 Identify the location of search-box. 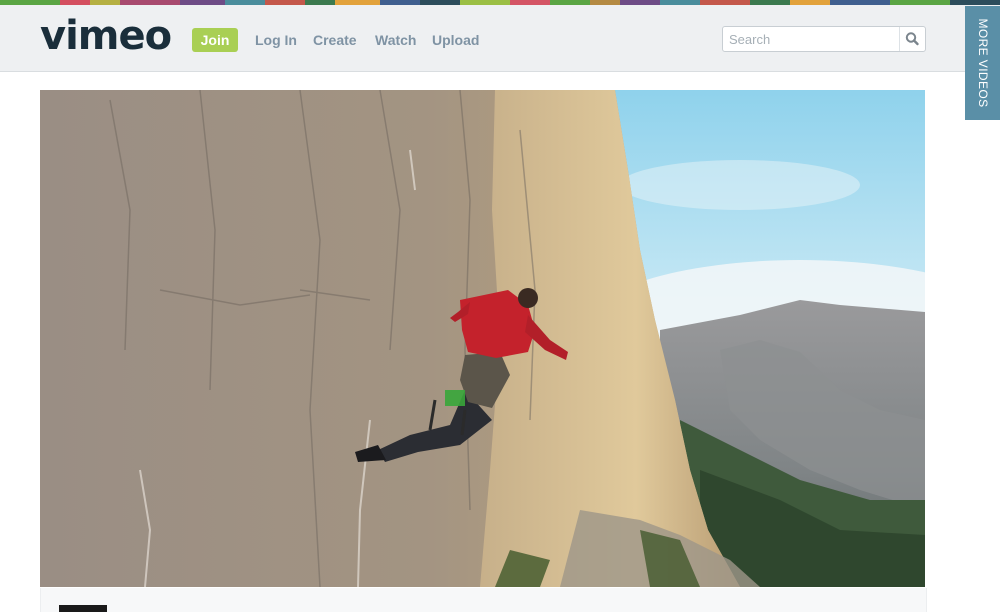
(824, 39).